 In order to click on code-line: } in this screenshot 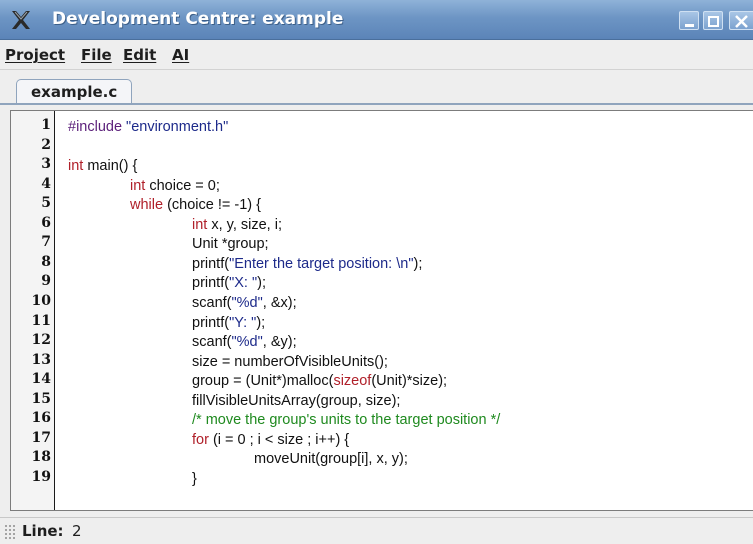, I will do `click(194, 479)`.